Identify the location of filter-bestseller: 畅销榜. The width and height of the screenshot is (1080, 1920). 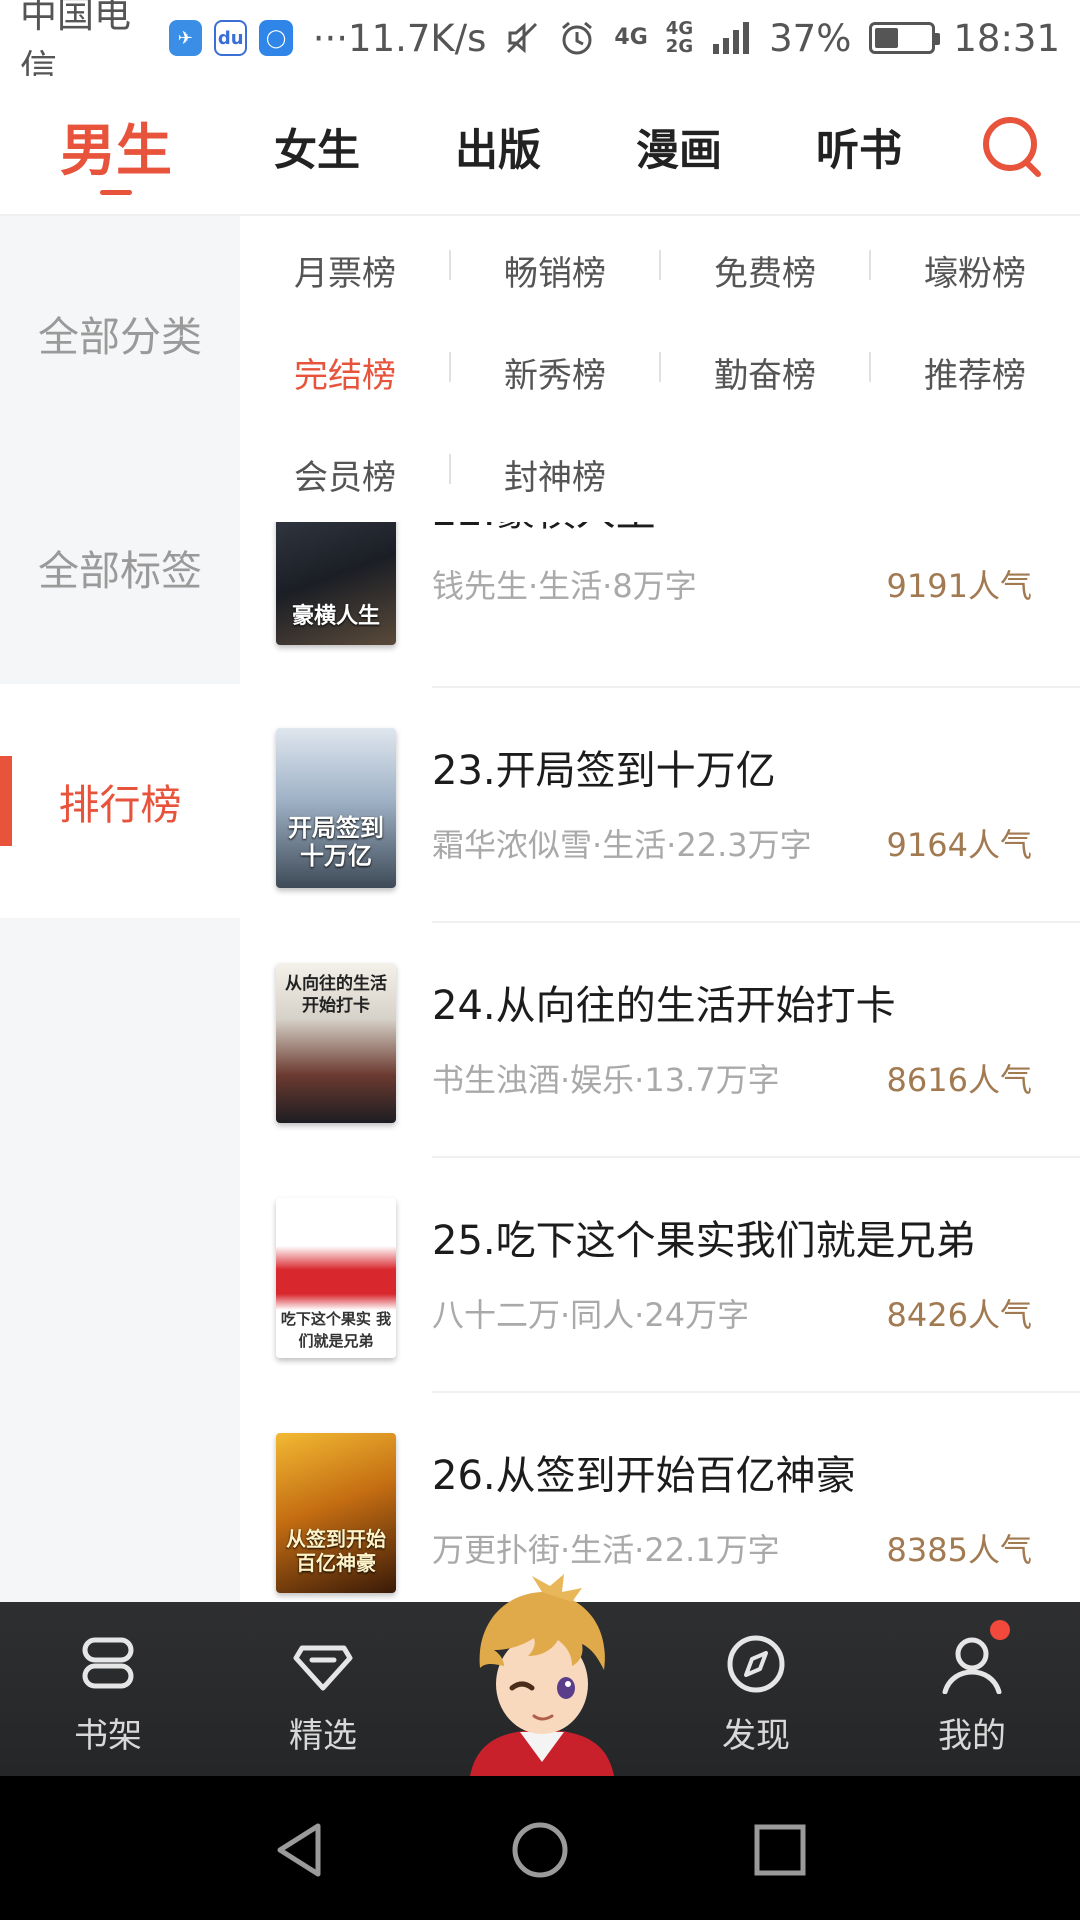
(555, 270).